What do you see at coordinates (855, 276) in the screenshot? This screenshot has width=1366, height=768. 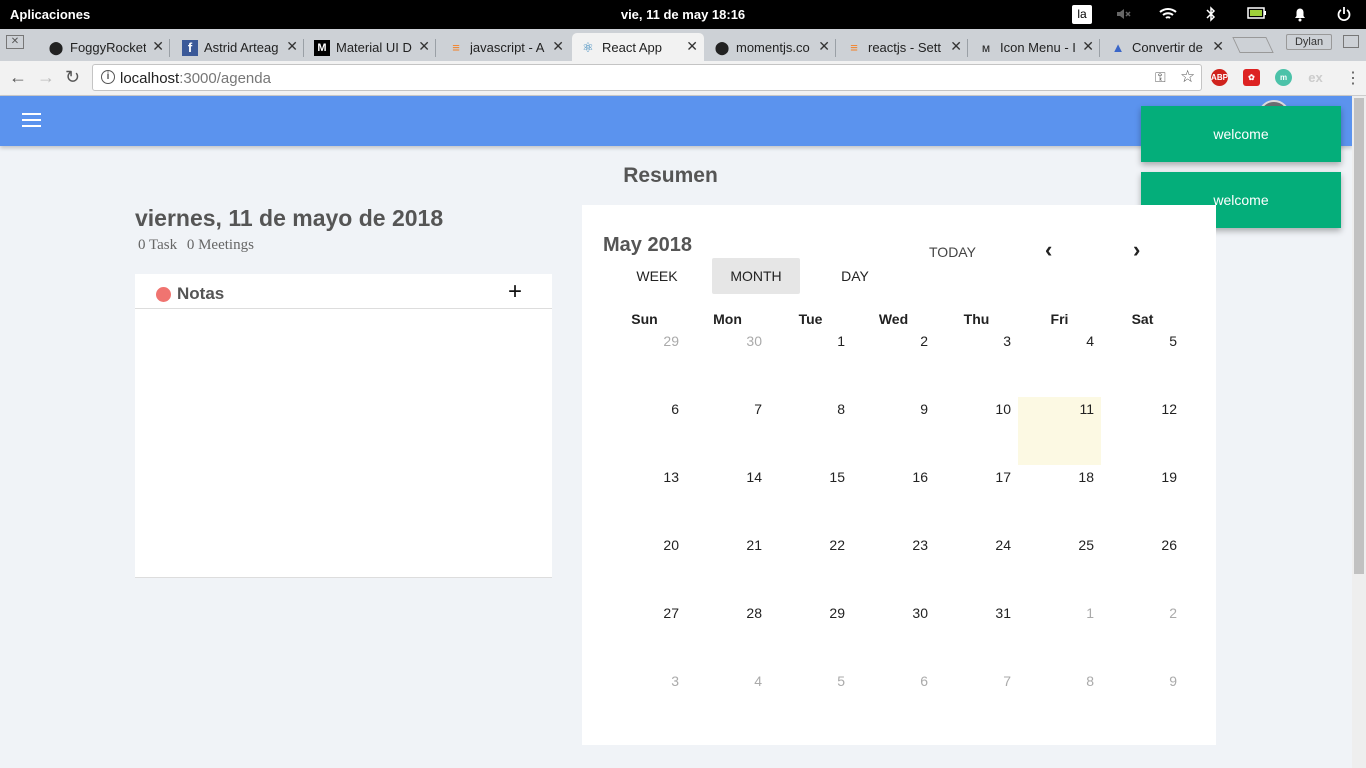 I see `day-view-button: DAY` at bounding box center [855, 276].